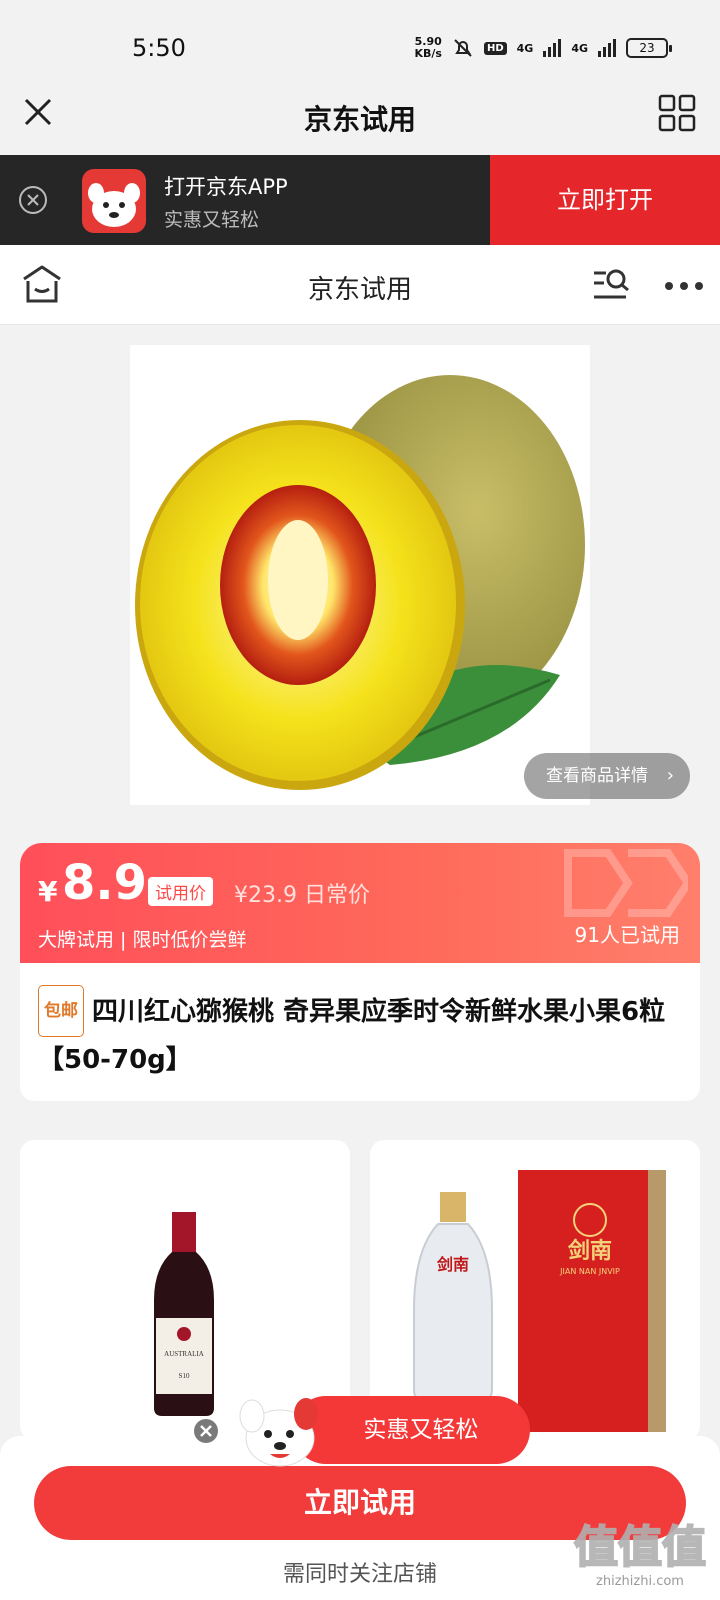 This screenshot has width=720, height=1600. I want to click on network-speed: 5.90 KB/s, so click(428, 47).